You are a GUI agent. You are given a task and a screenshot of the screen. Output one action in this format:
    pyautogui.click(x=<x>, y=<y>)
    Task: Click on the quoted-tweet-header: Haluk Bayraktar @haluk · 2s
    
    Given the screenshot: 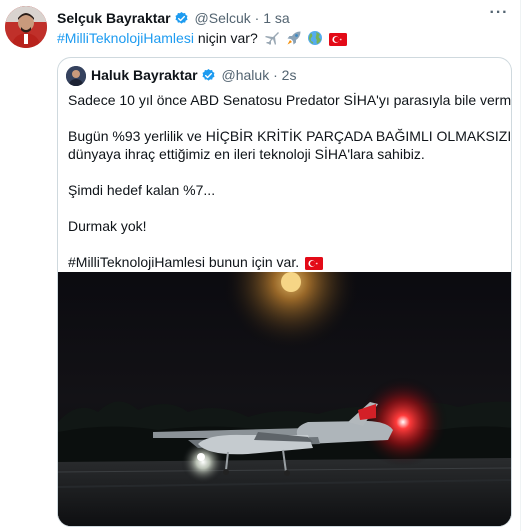 What is the action you would take?
    pyautogui.click(x=193, y=76)
    